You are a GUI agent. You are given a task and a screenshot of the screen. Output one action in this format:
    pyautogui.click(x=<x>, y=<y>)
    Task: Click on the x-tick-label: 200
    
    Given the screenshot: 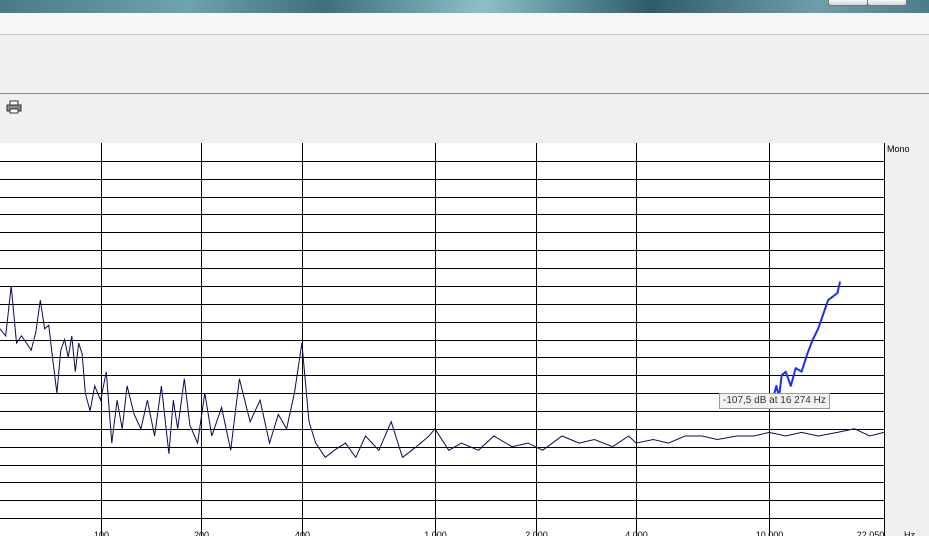 What is the action you would take?
    pyautogui.click(x=201, y=533)
    